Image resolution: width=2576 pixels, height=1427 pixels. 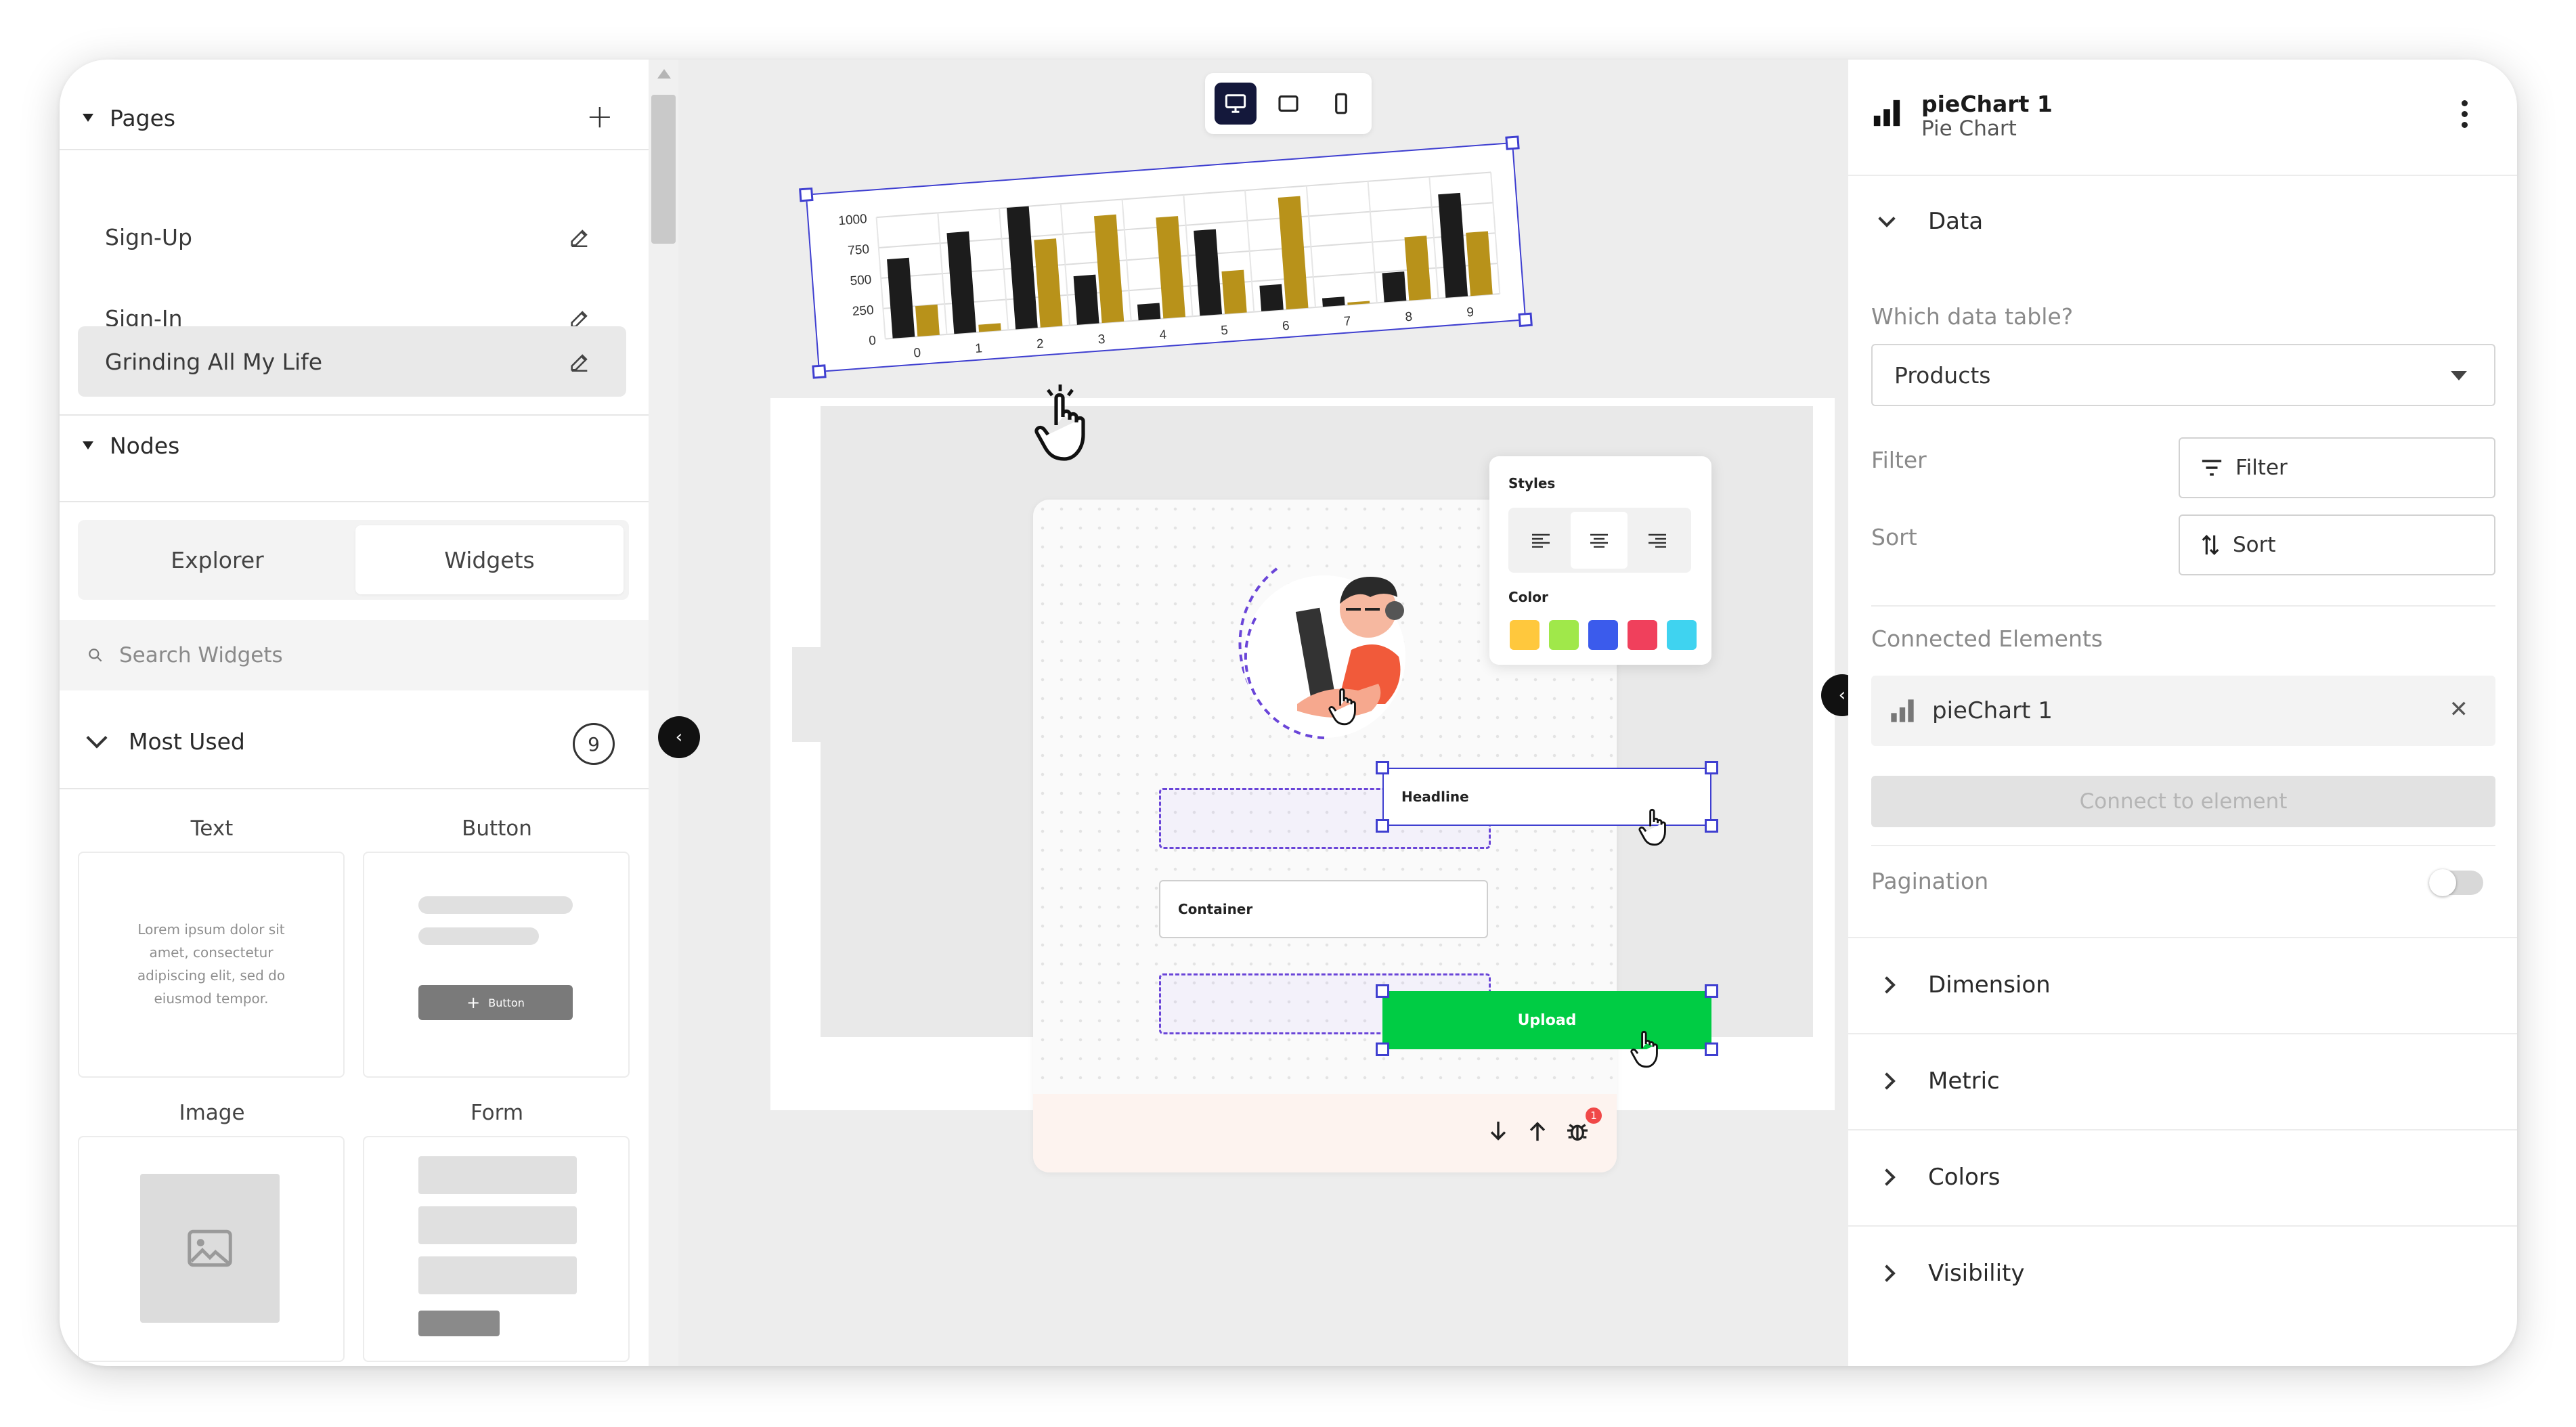 What do you see at coordinates (1964, 1177) in the screenshot?
I see `section-title: Colors` at bounding box center [1964, 1177].